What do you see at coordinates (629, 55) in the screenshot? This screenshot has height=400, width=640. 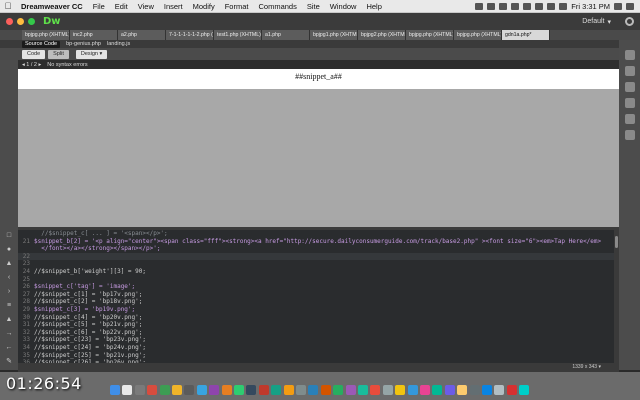 I see `files-panel-icon` at bounding box center [629, 55].